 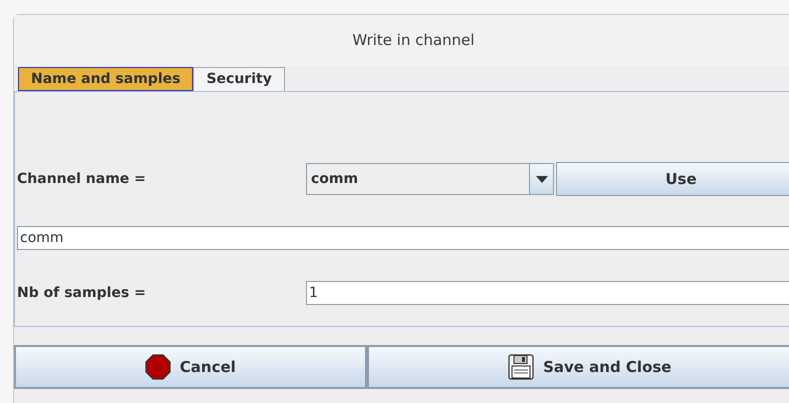 I want to click on tab: Security, so click(x=239, y=79).